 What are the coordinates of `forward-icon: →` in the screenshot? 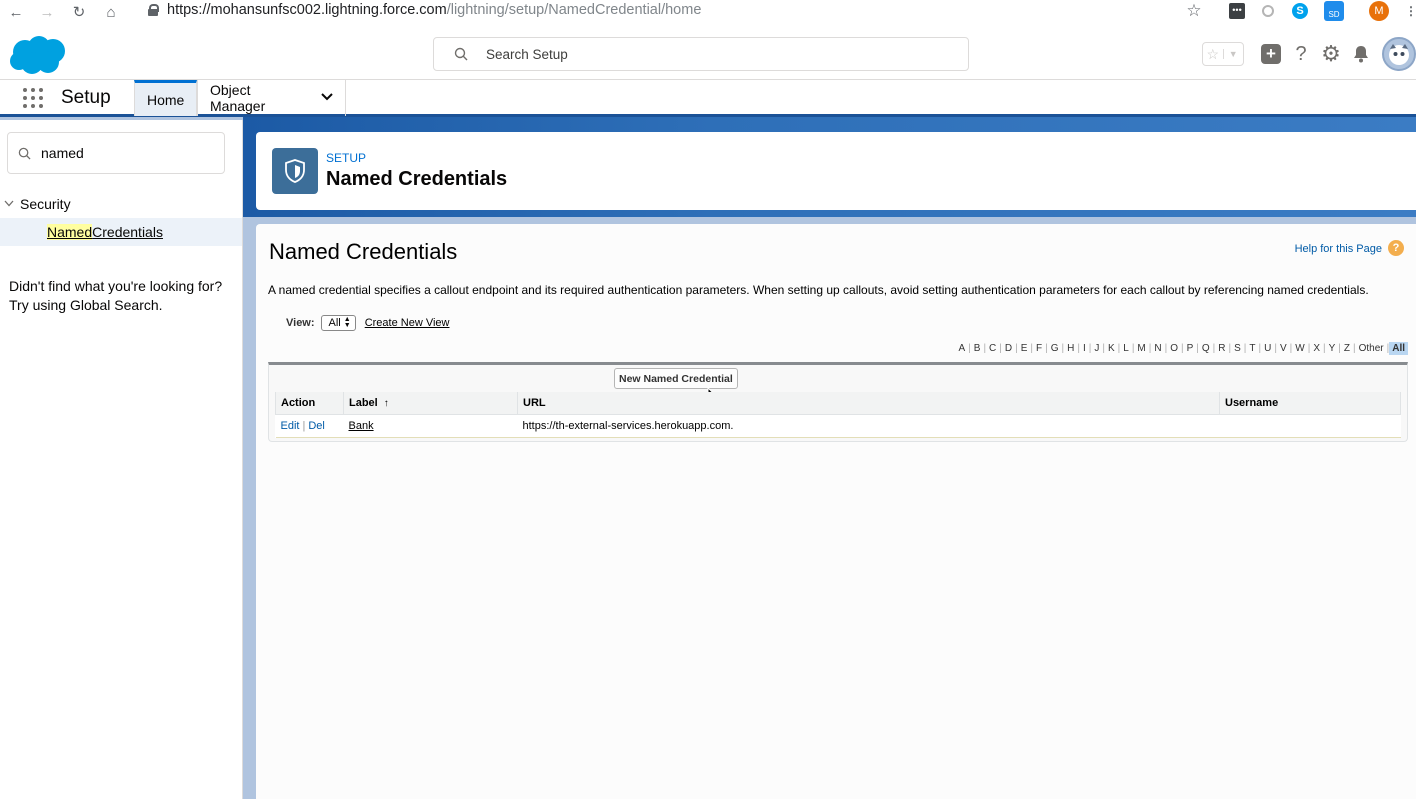 It's located at (47, 12).